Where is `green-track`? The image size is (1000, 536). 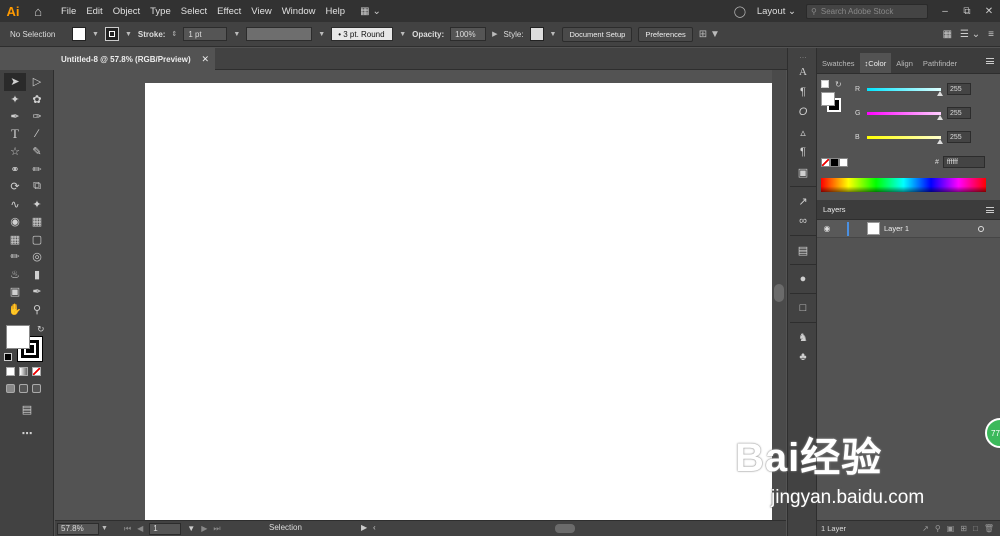 green-track is located at coordinates (905, 115).